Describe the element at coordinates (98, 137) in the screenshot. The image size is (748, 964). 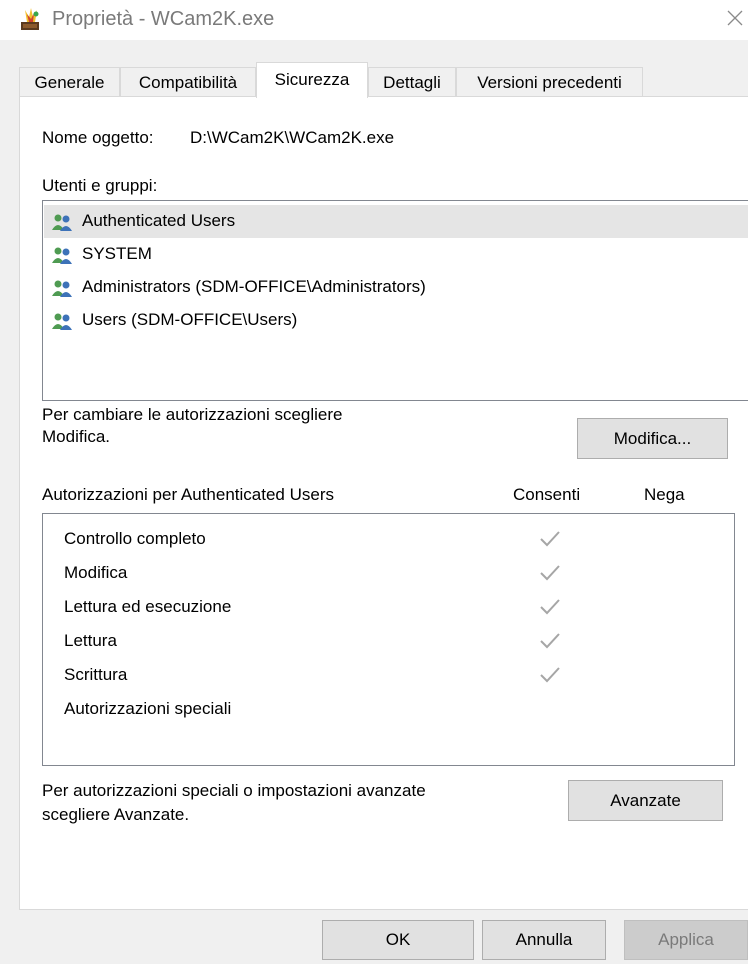
I see `object-name-label: Nome oggetto:` at that location.